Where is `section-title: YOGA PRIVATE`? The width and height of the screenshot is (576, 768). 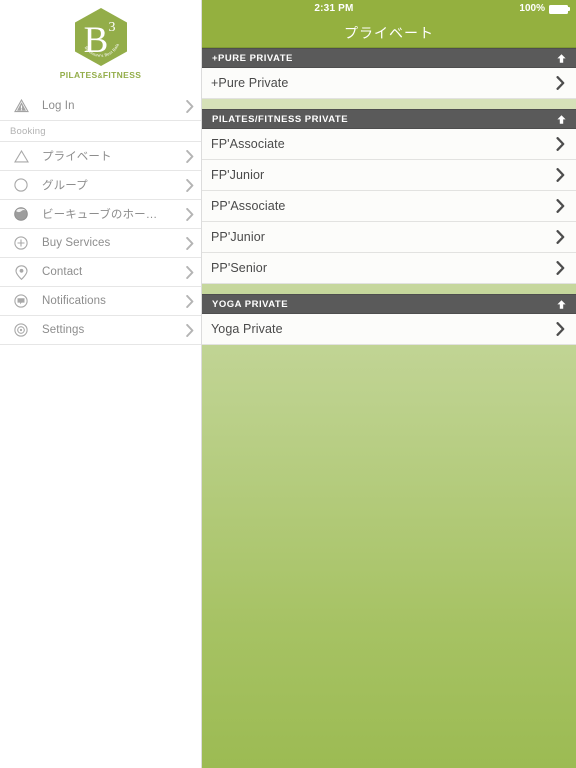 section-title: YOGA PRIVATE is located at coordinates (250, 304).